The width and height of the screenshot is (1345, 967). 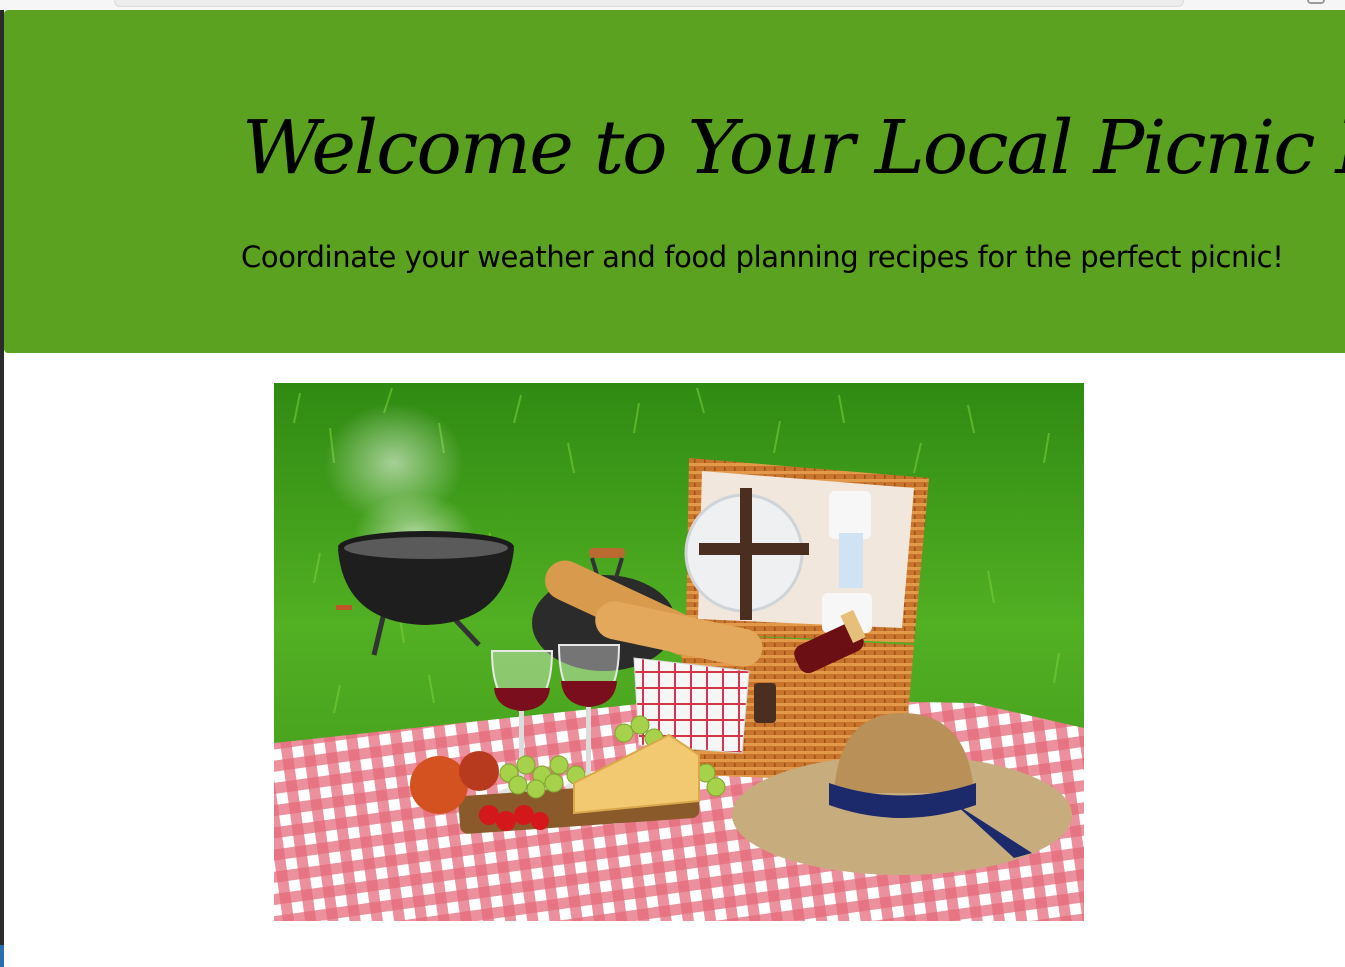 I want to click on browser-top-strip, so click(x=672, y=5).